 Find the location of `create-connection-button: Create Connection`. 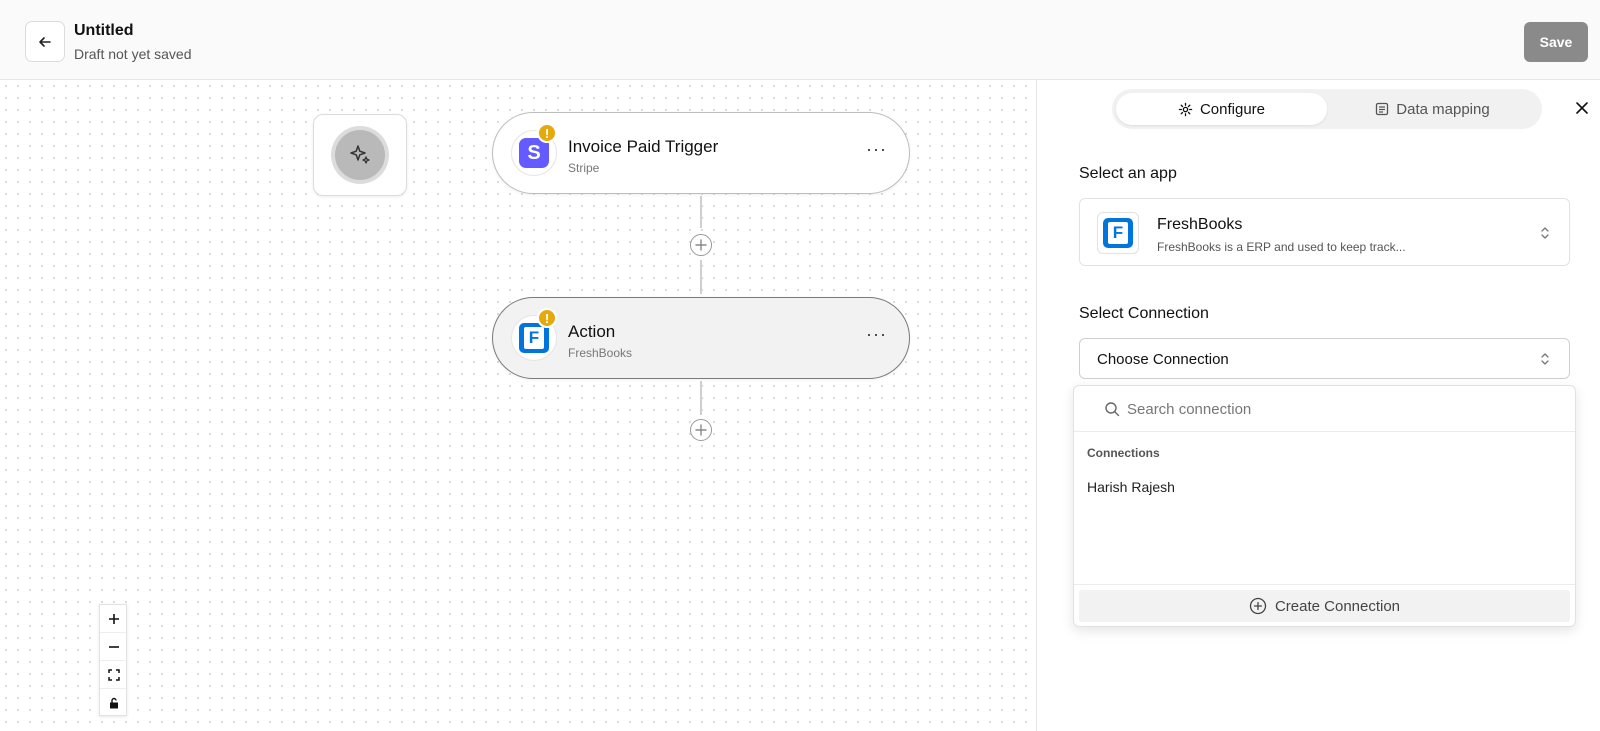

create-connection-button: Create Connection is located at coordinates (1324, 606).